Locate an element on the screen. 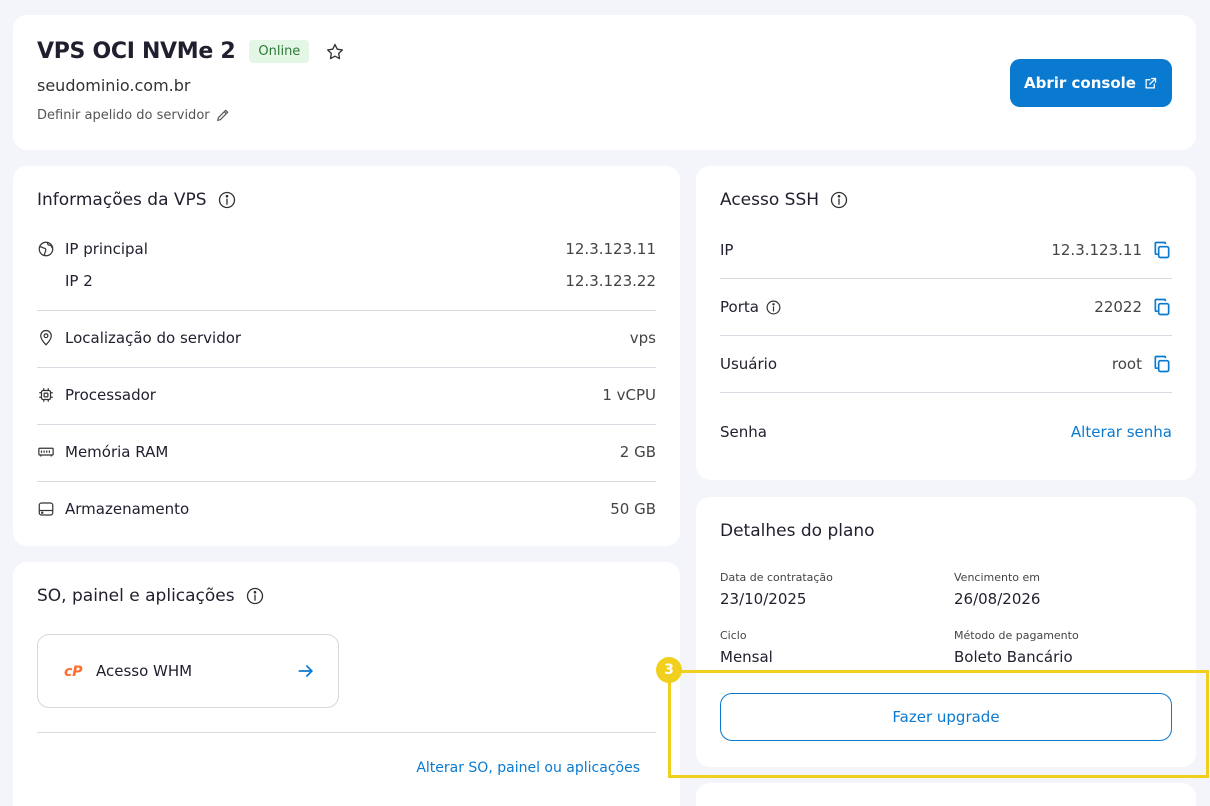 This screenshot has width=1210, height=806. ssh-user-row: Usuário root is located at coordinates (946, 364).